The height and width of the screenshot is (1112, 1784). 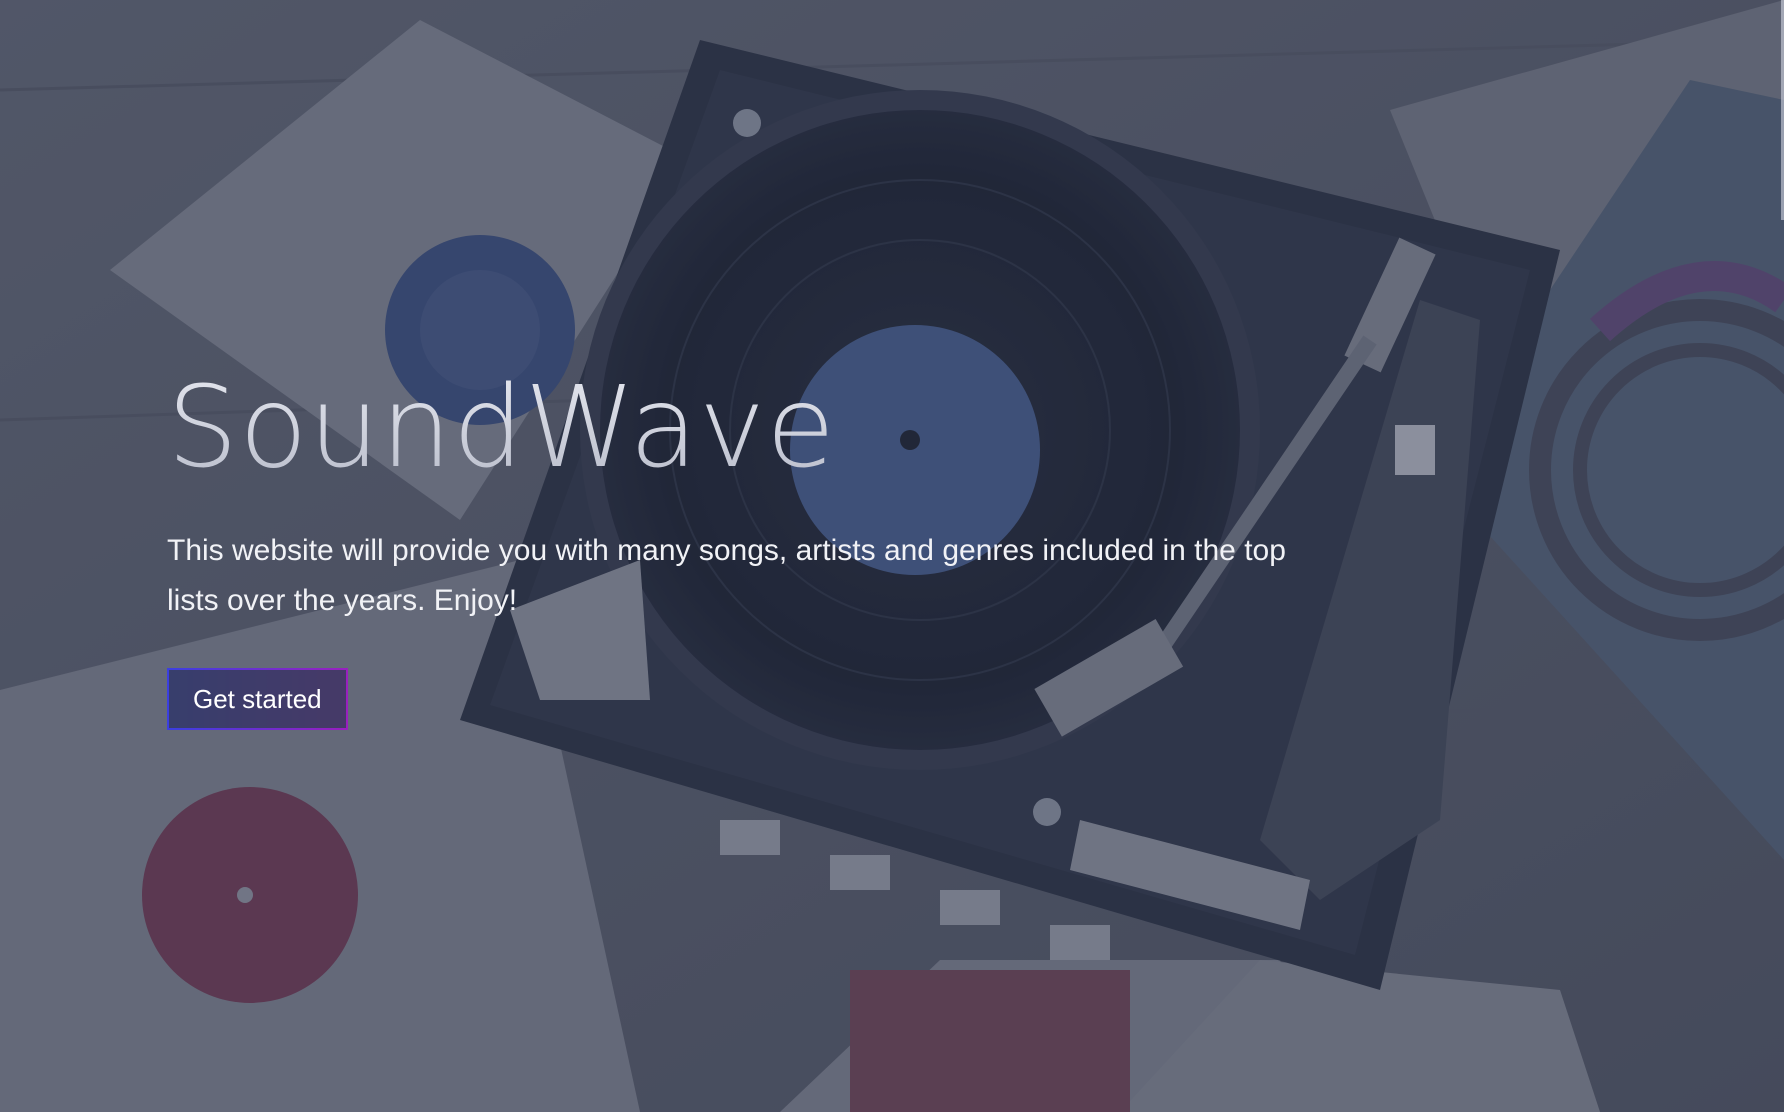 I want to click on get-started-label: Get started, so click(x=257, y=698).